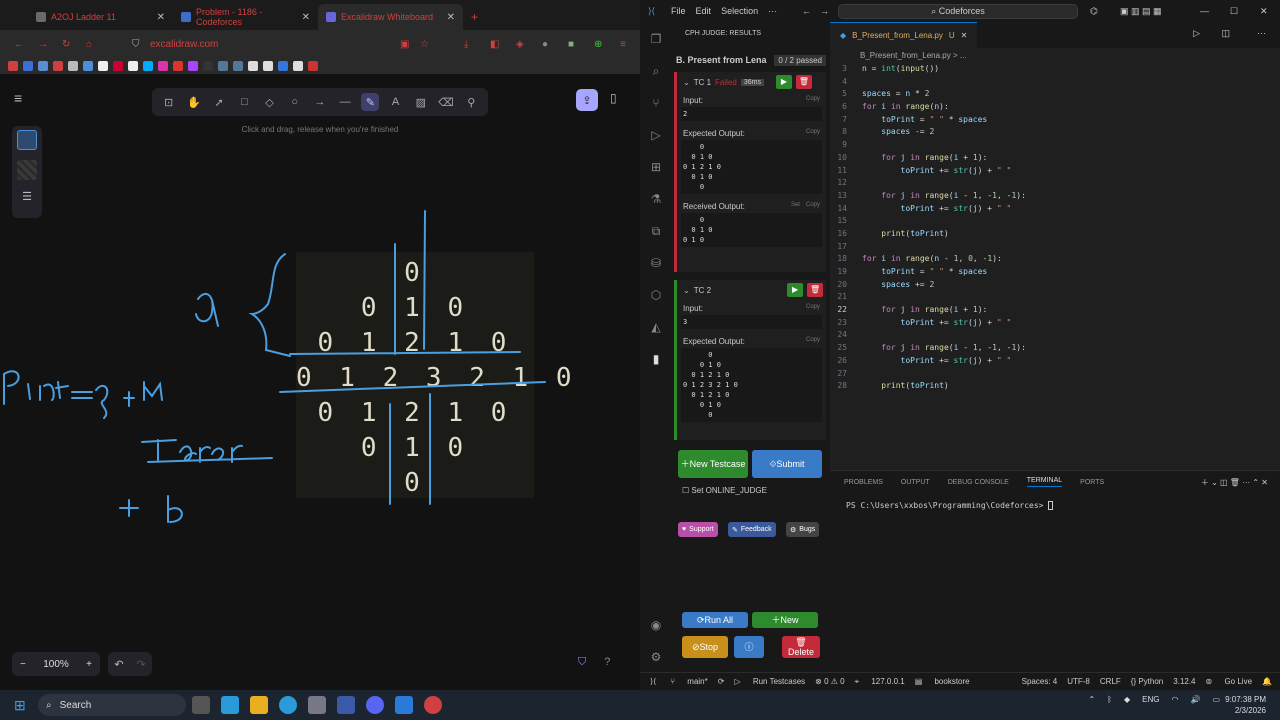 This screenshot has height=720, width=1280. I want to click on shield-check-icon: ⛉, so click(582, 662).